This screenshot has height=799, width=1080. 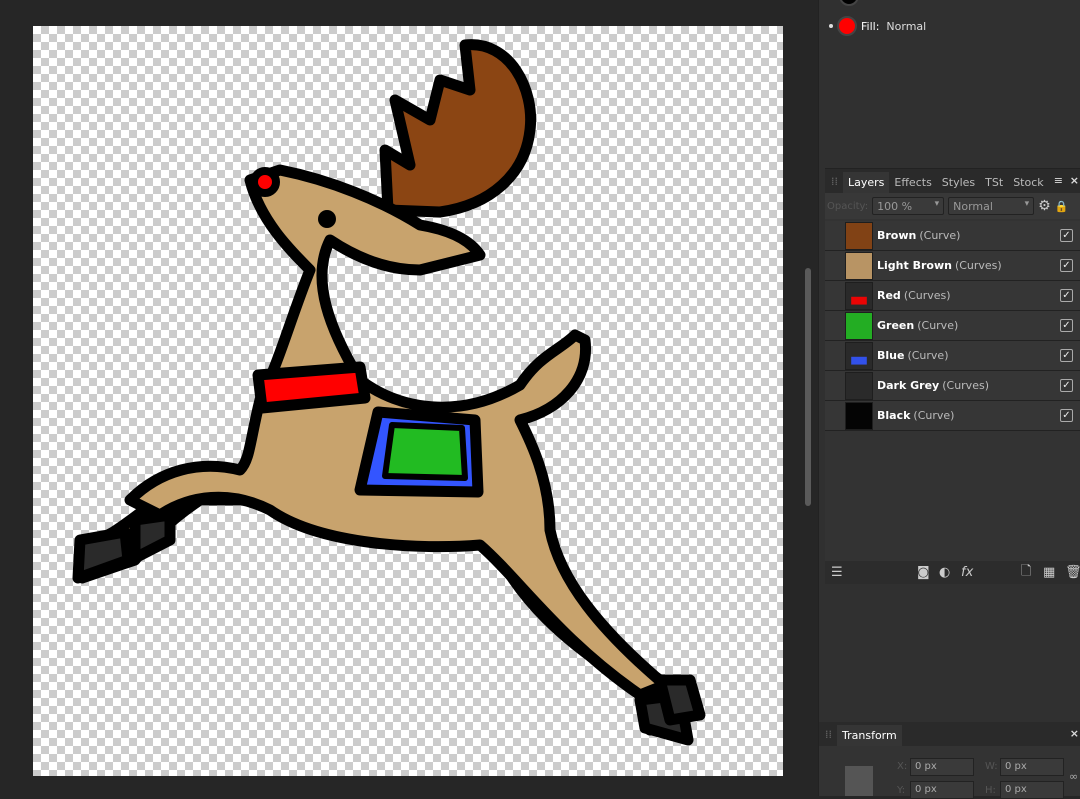 What do you see at coordinates (327, 219) in the screenshot?
I see `eye` at bounding box center [327, 219].